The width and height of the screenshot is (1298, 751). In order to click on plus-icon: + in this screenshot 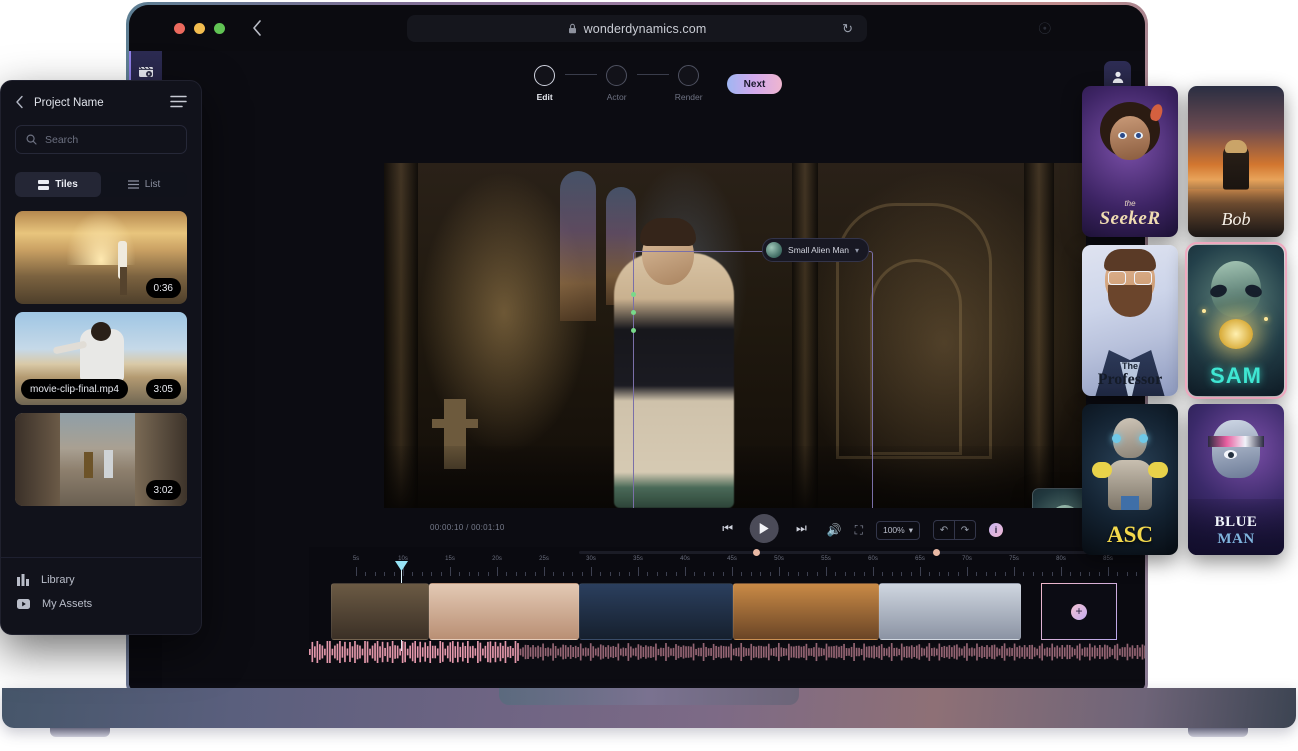, I will do `click(1079, 611)`.